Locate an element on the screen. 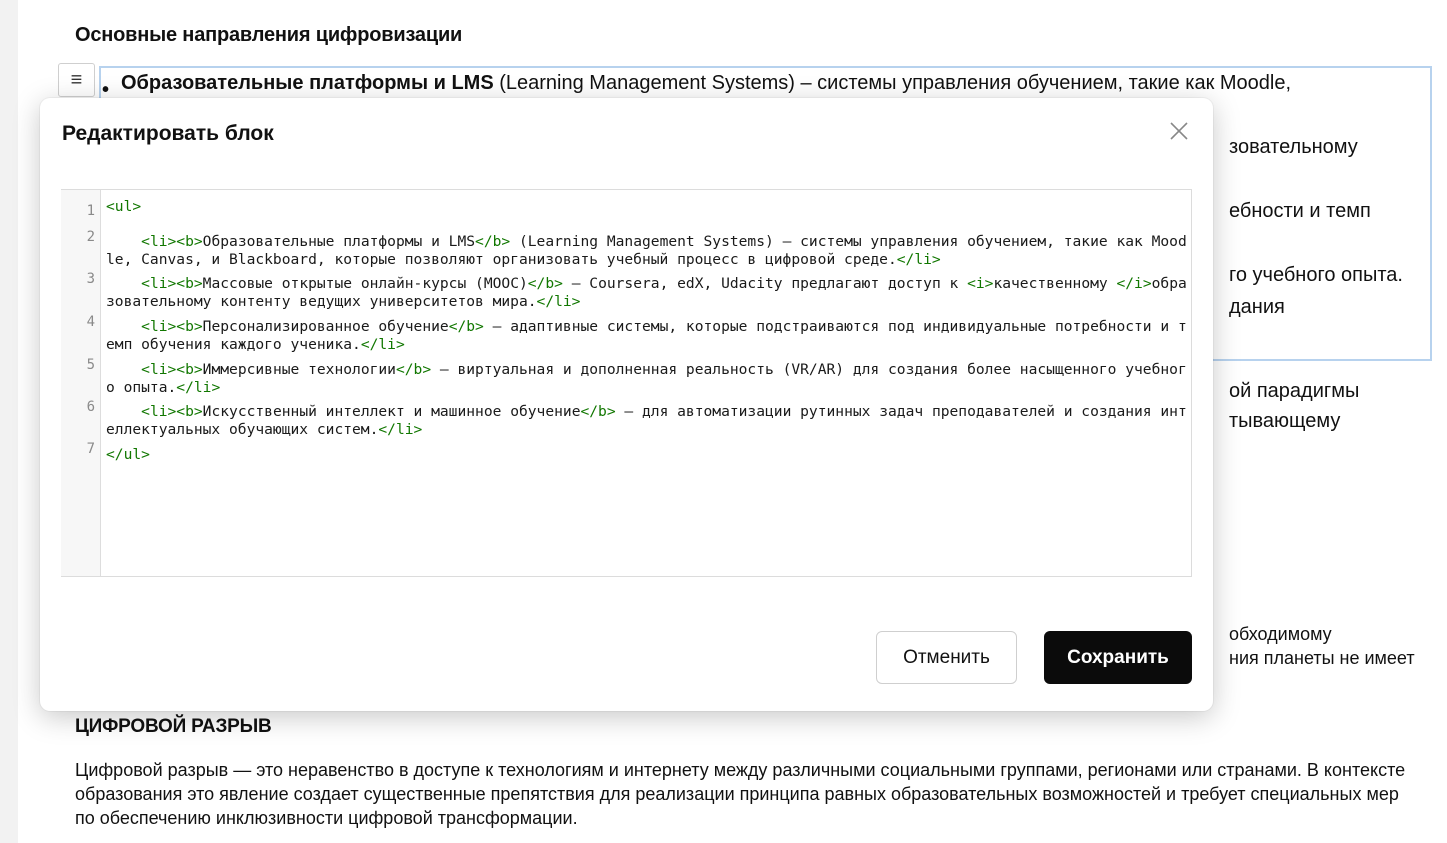 This screenshot has width=1447, height=843. code-line: </ul> is located at coordinates (647, 455).